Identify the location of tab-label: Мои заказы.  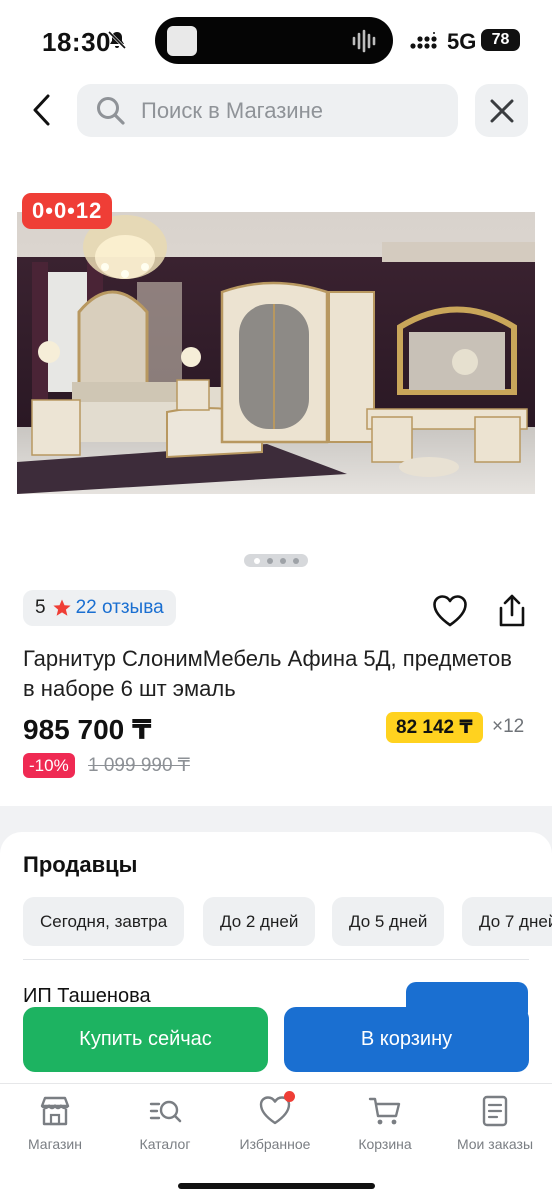
(495, 1144).